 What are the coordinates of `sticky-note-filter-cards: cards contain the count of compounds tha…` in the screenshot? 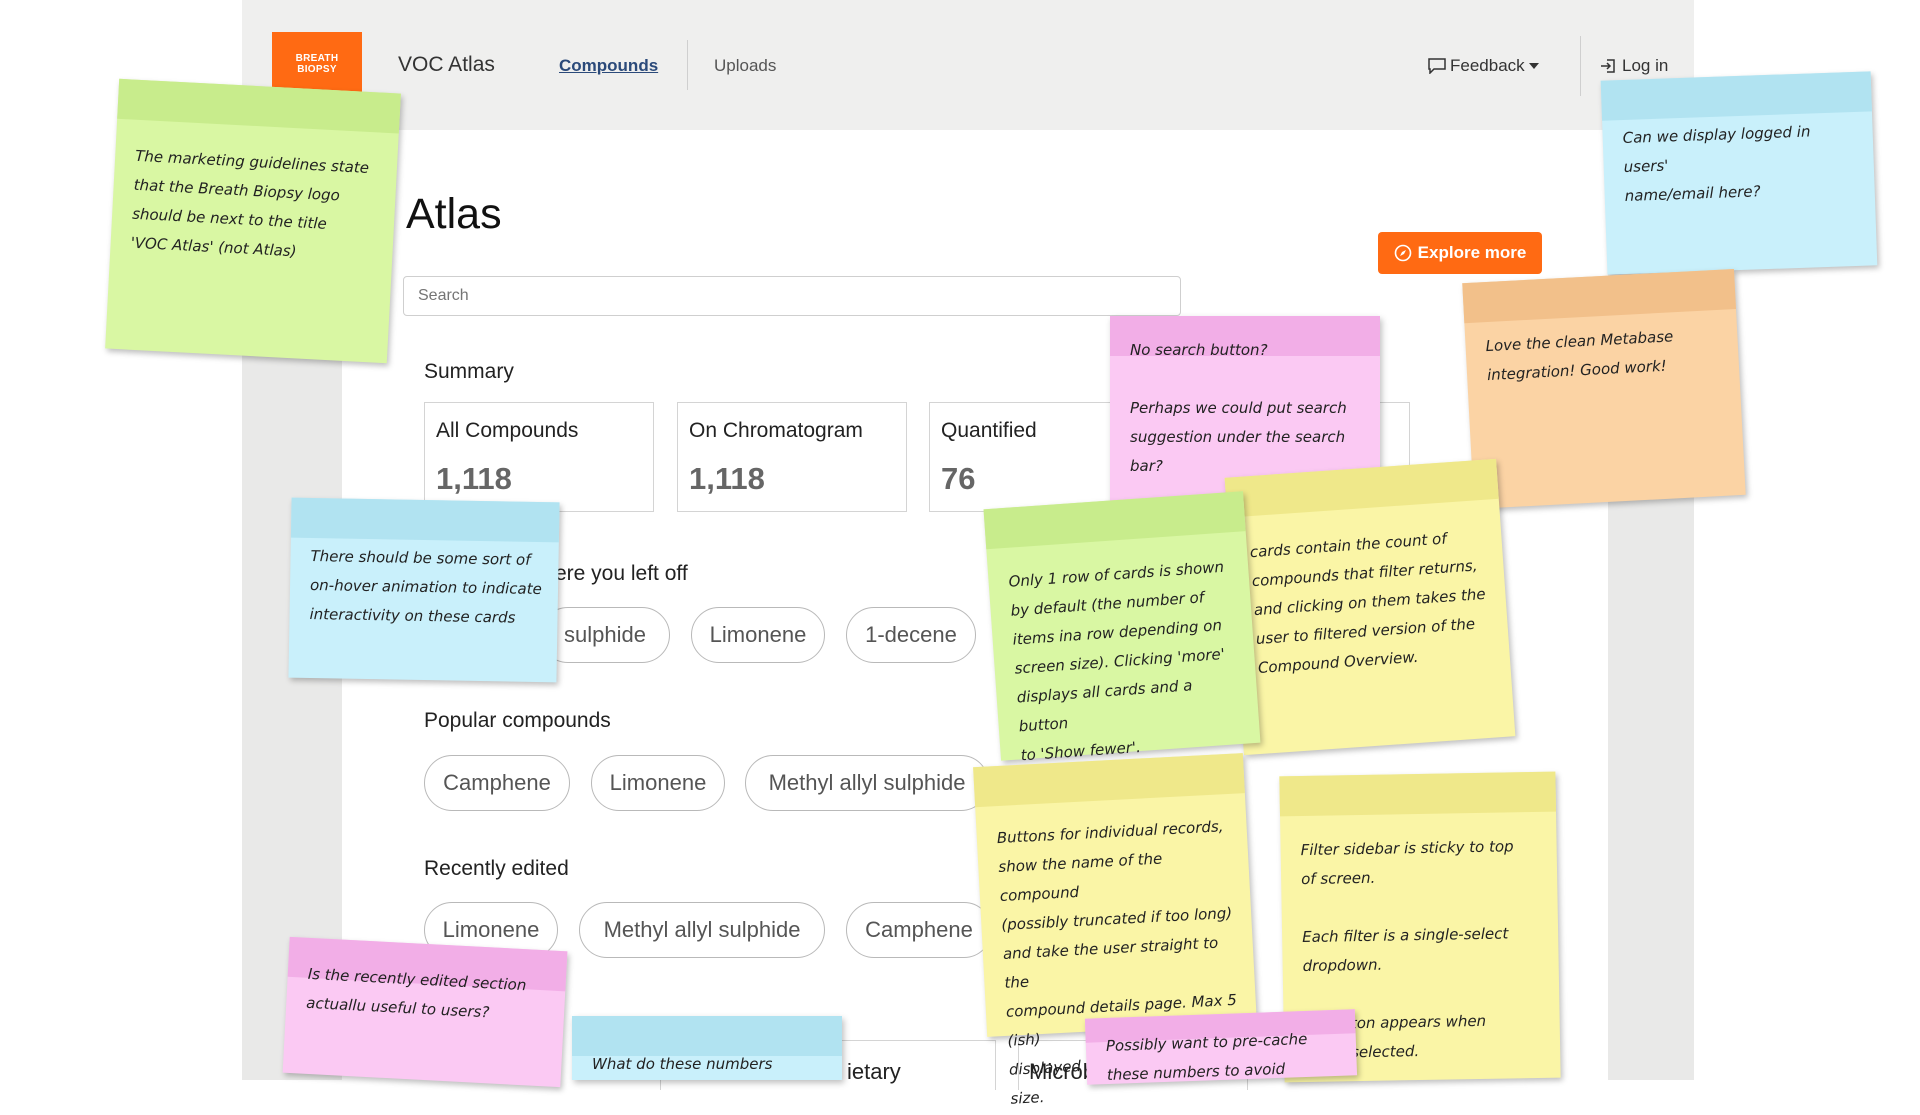 It's located at (1370, 607).